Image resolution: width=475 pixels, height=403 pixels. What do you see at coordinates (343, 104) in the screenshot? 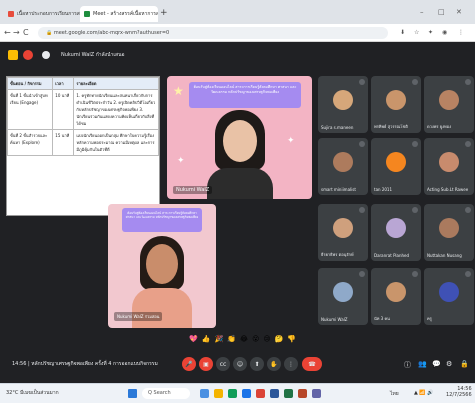
I see `participant-tile: Sujira s.maneen` at bounding box center [343, 104].